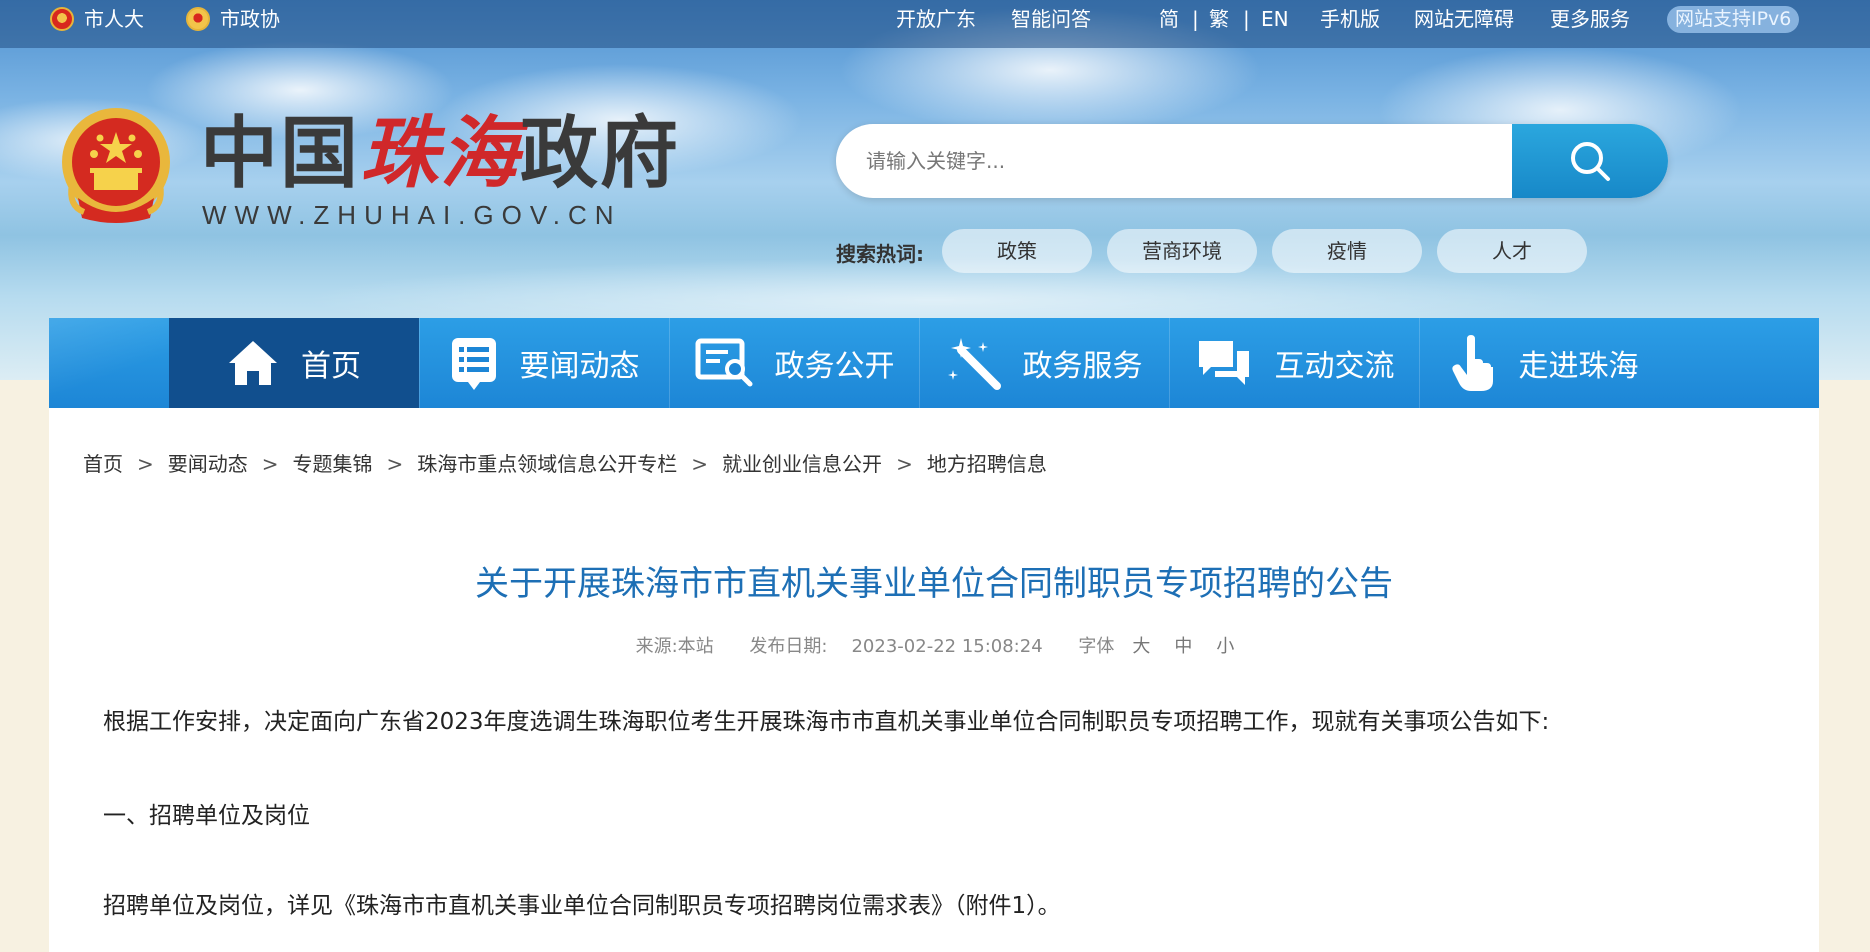  I want to click on nav-decoration, so click(109, 363).